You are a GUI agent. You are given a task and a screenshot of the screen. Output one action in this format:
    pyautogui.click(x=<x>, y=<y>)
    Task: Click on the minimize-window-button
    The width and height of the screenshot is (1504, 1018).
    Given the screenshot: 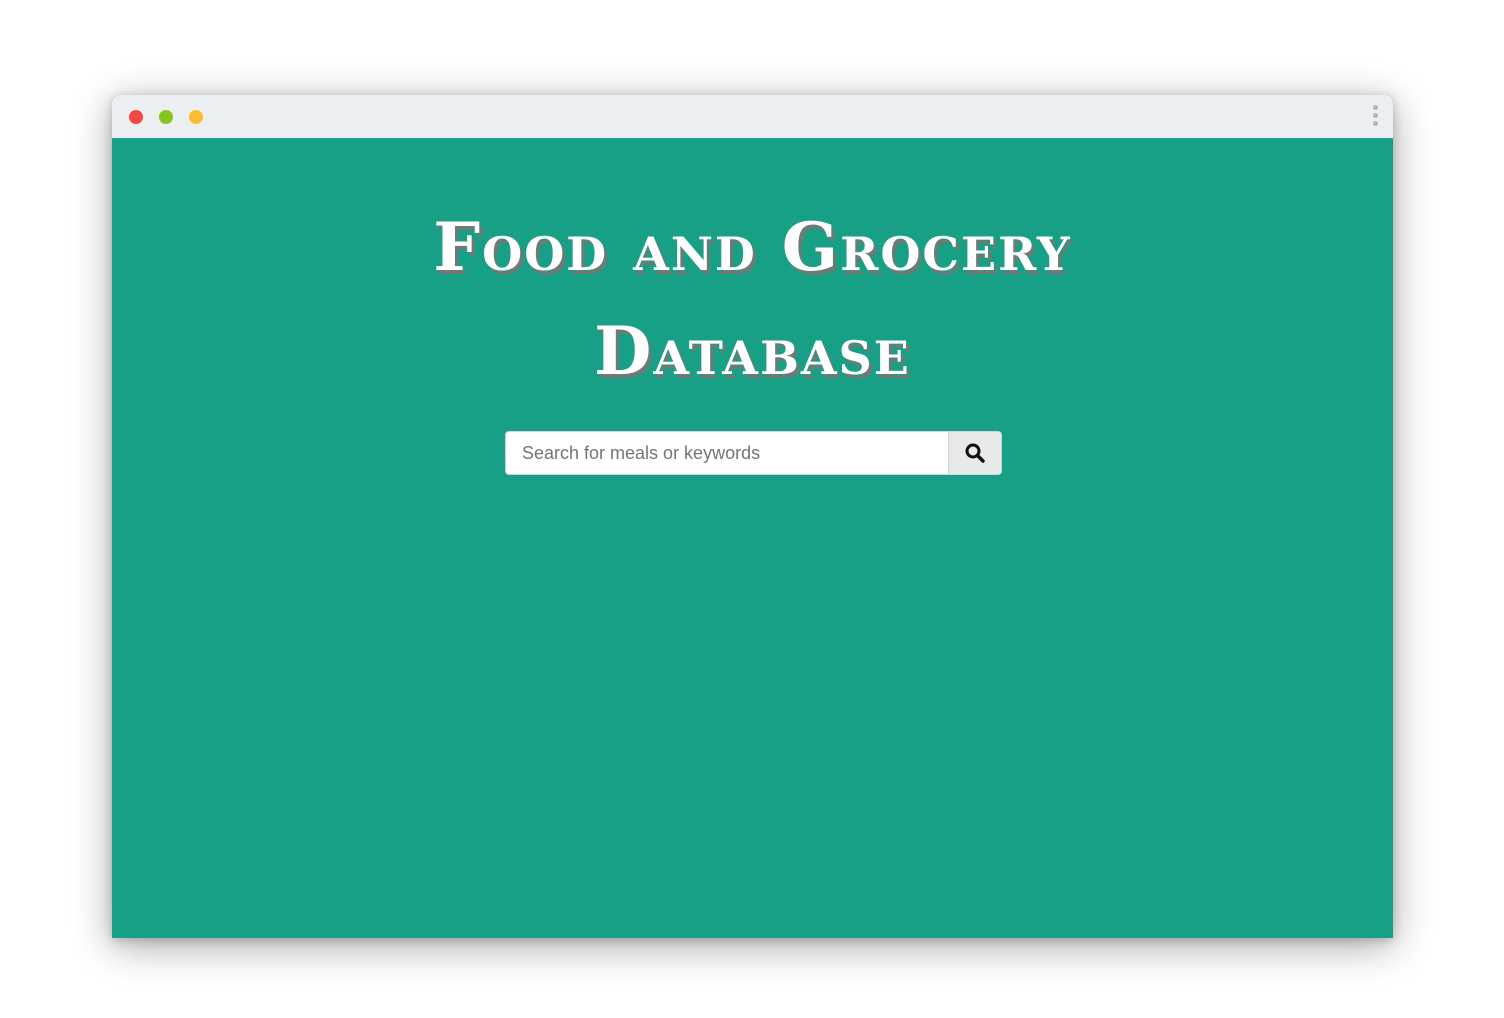 What is the action you would take?
    pyautogui.click(x=166, y=117)
    